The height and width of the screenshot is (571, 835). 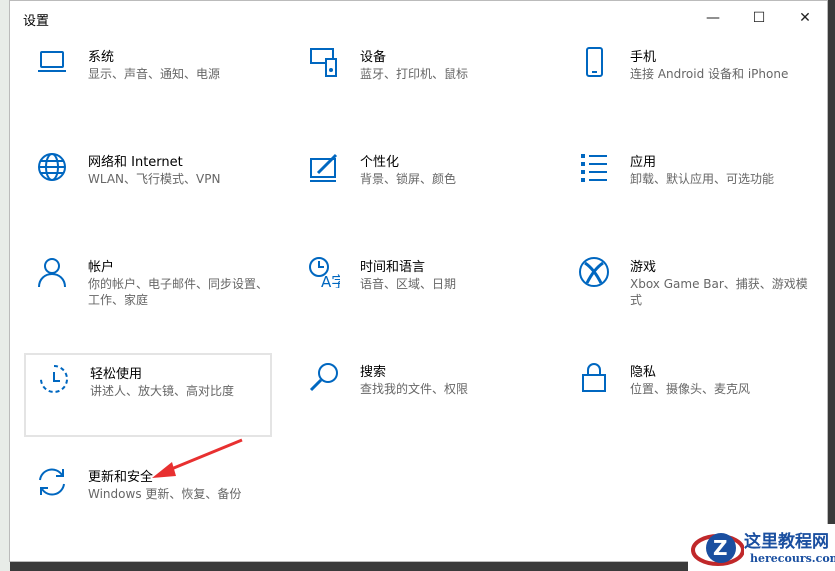 I want to click on tile-title: 轻松使用, so click(x=116, y=374).